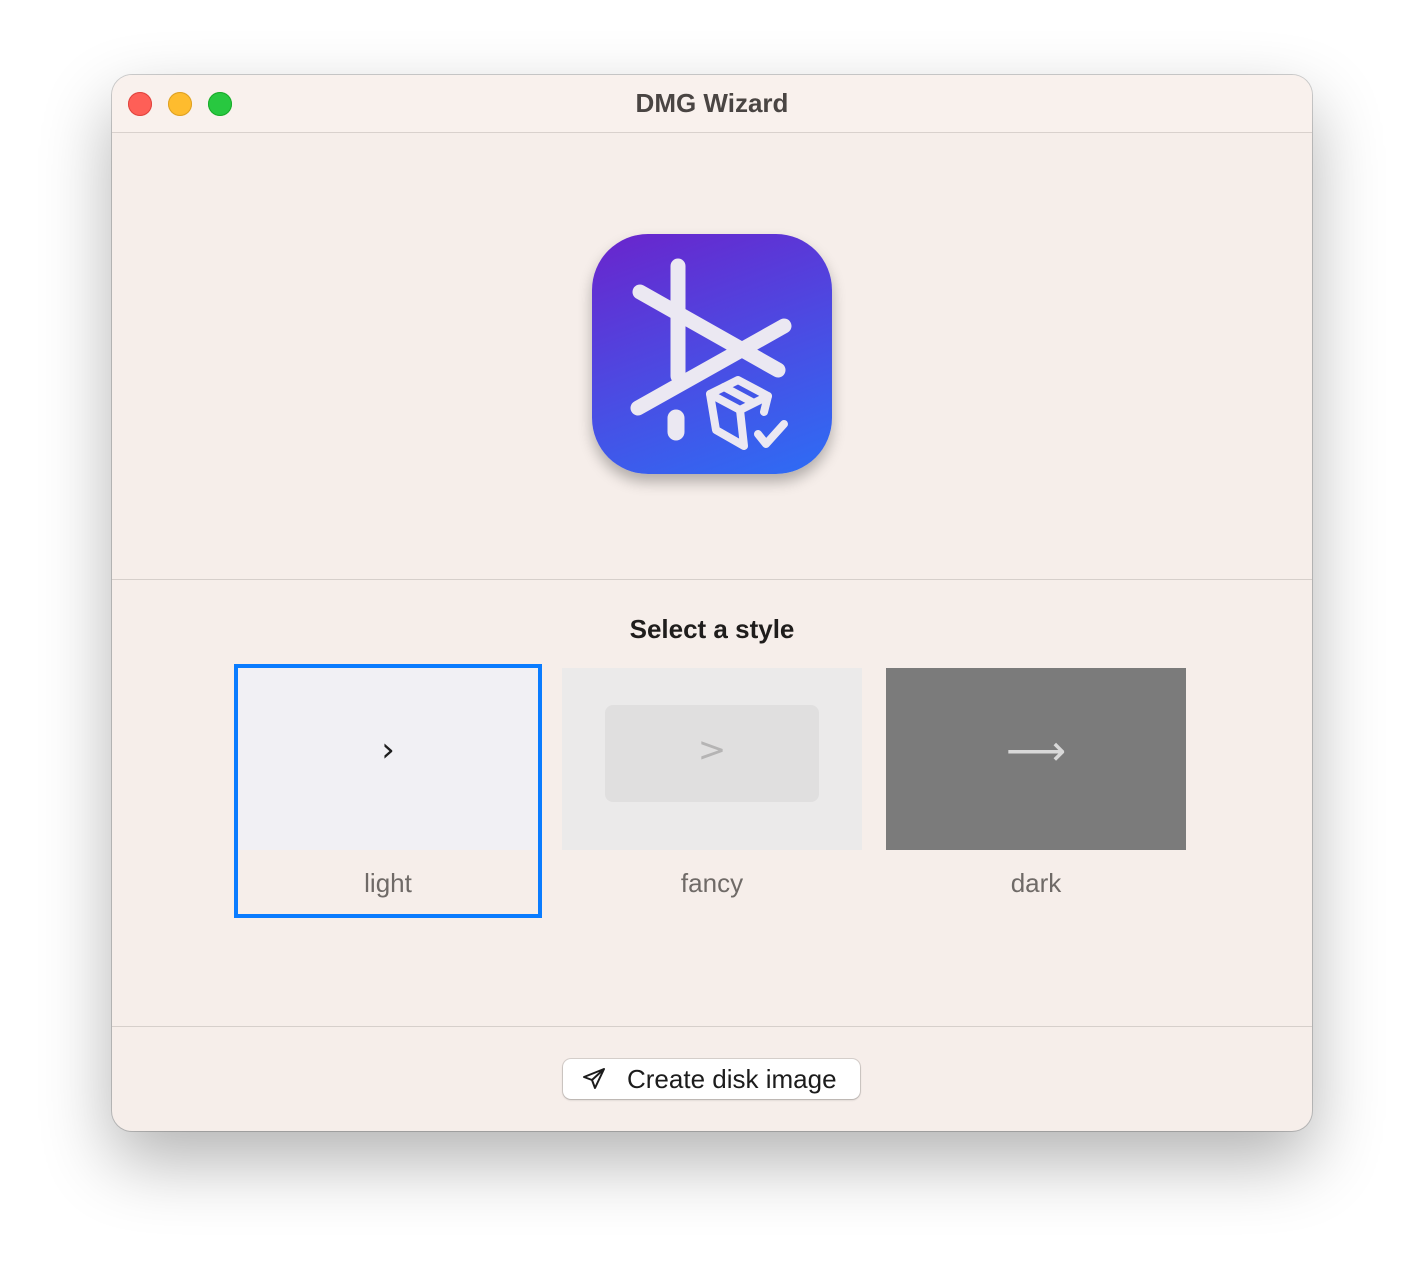 This screenshot has width=1424, height=1280. Describe the element at coordinates (388, 883) in the screenshot. I see `style-label-light: light` at that location.